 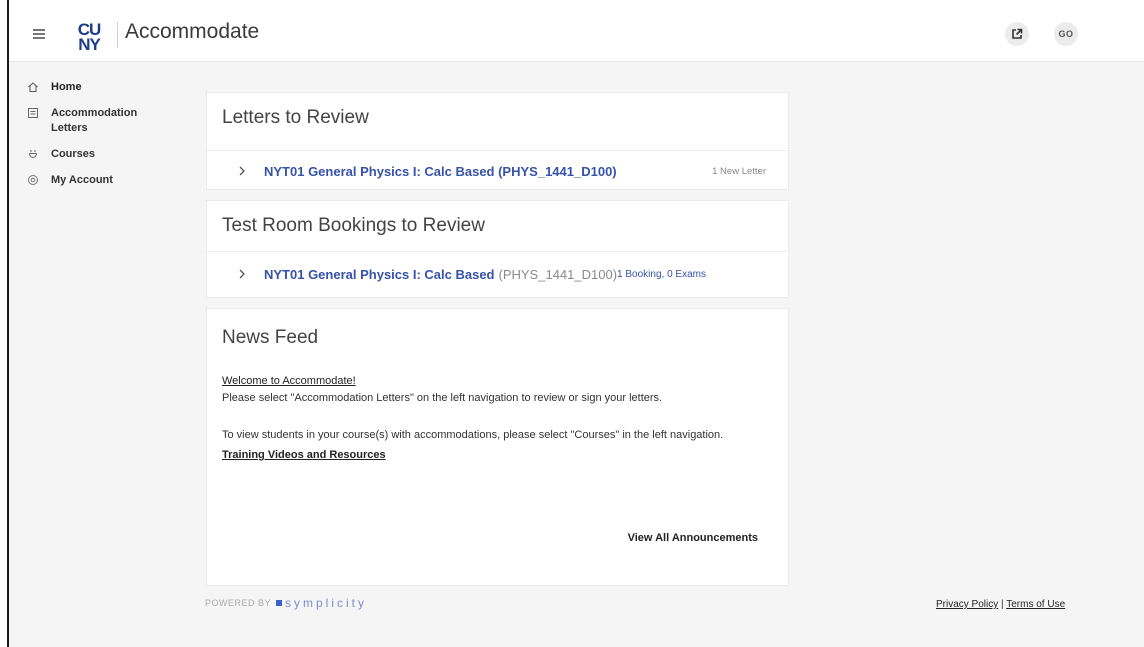 I want to click on external-link-button, so click(x=1017, y=34).